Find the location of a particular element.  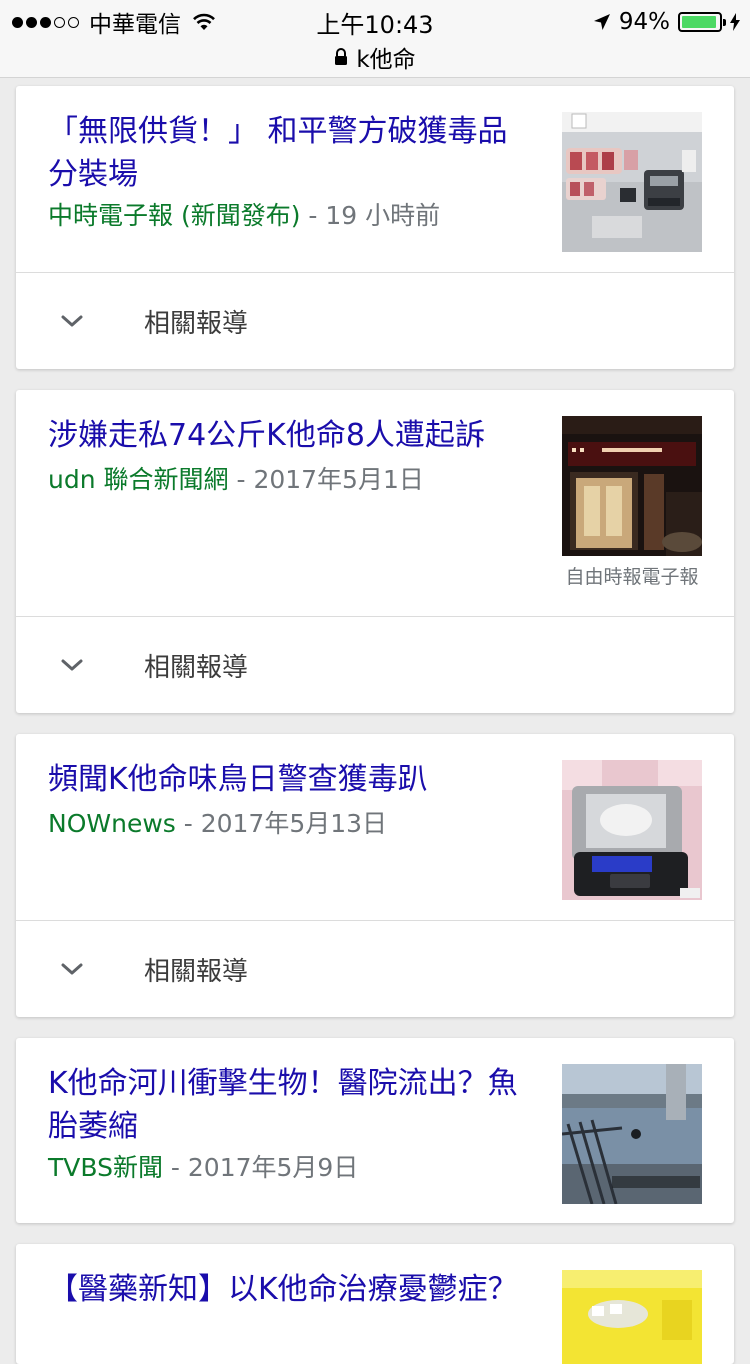

news-card: K他命河川衝擊生物！醫院流出？魚胎萎縮 TVBS新聞 - 2017年5月9日 is located at coordinates (375, 1130).